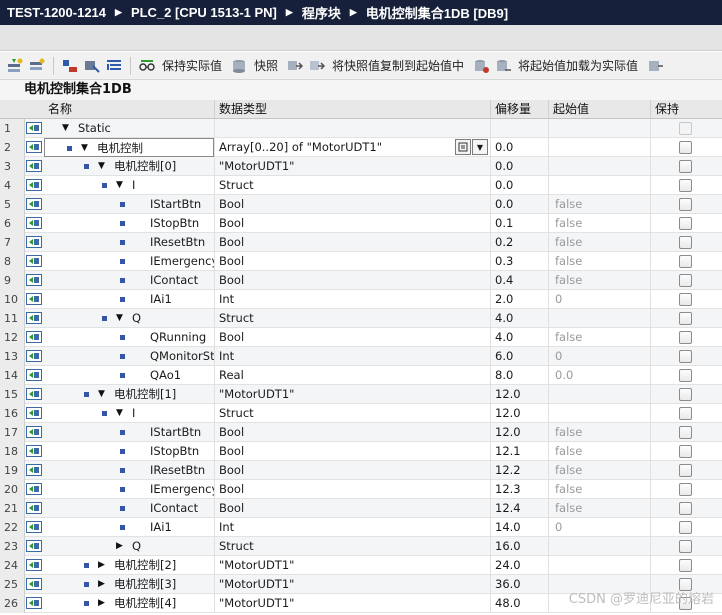 This screenshot has height=615, width=722. I want to click on name-cell: IStopBtn, so click(129, 451).